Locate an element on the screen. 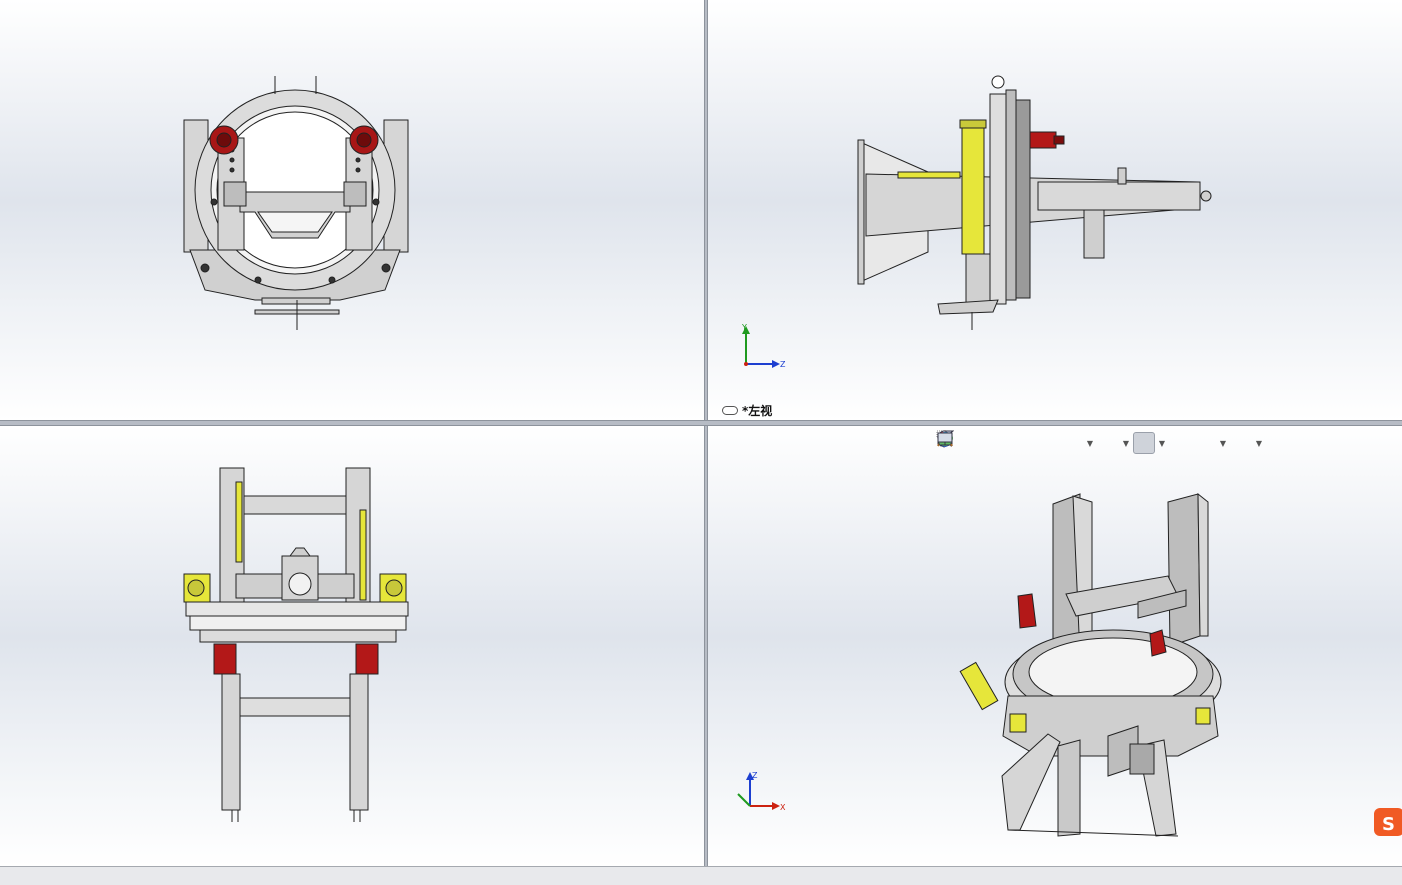  axis-y-label: Y is located at coordinates (744, 327).